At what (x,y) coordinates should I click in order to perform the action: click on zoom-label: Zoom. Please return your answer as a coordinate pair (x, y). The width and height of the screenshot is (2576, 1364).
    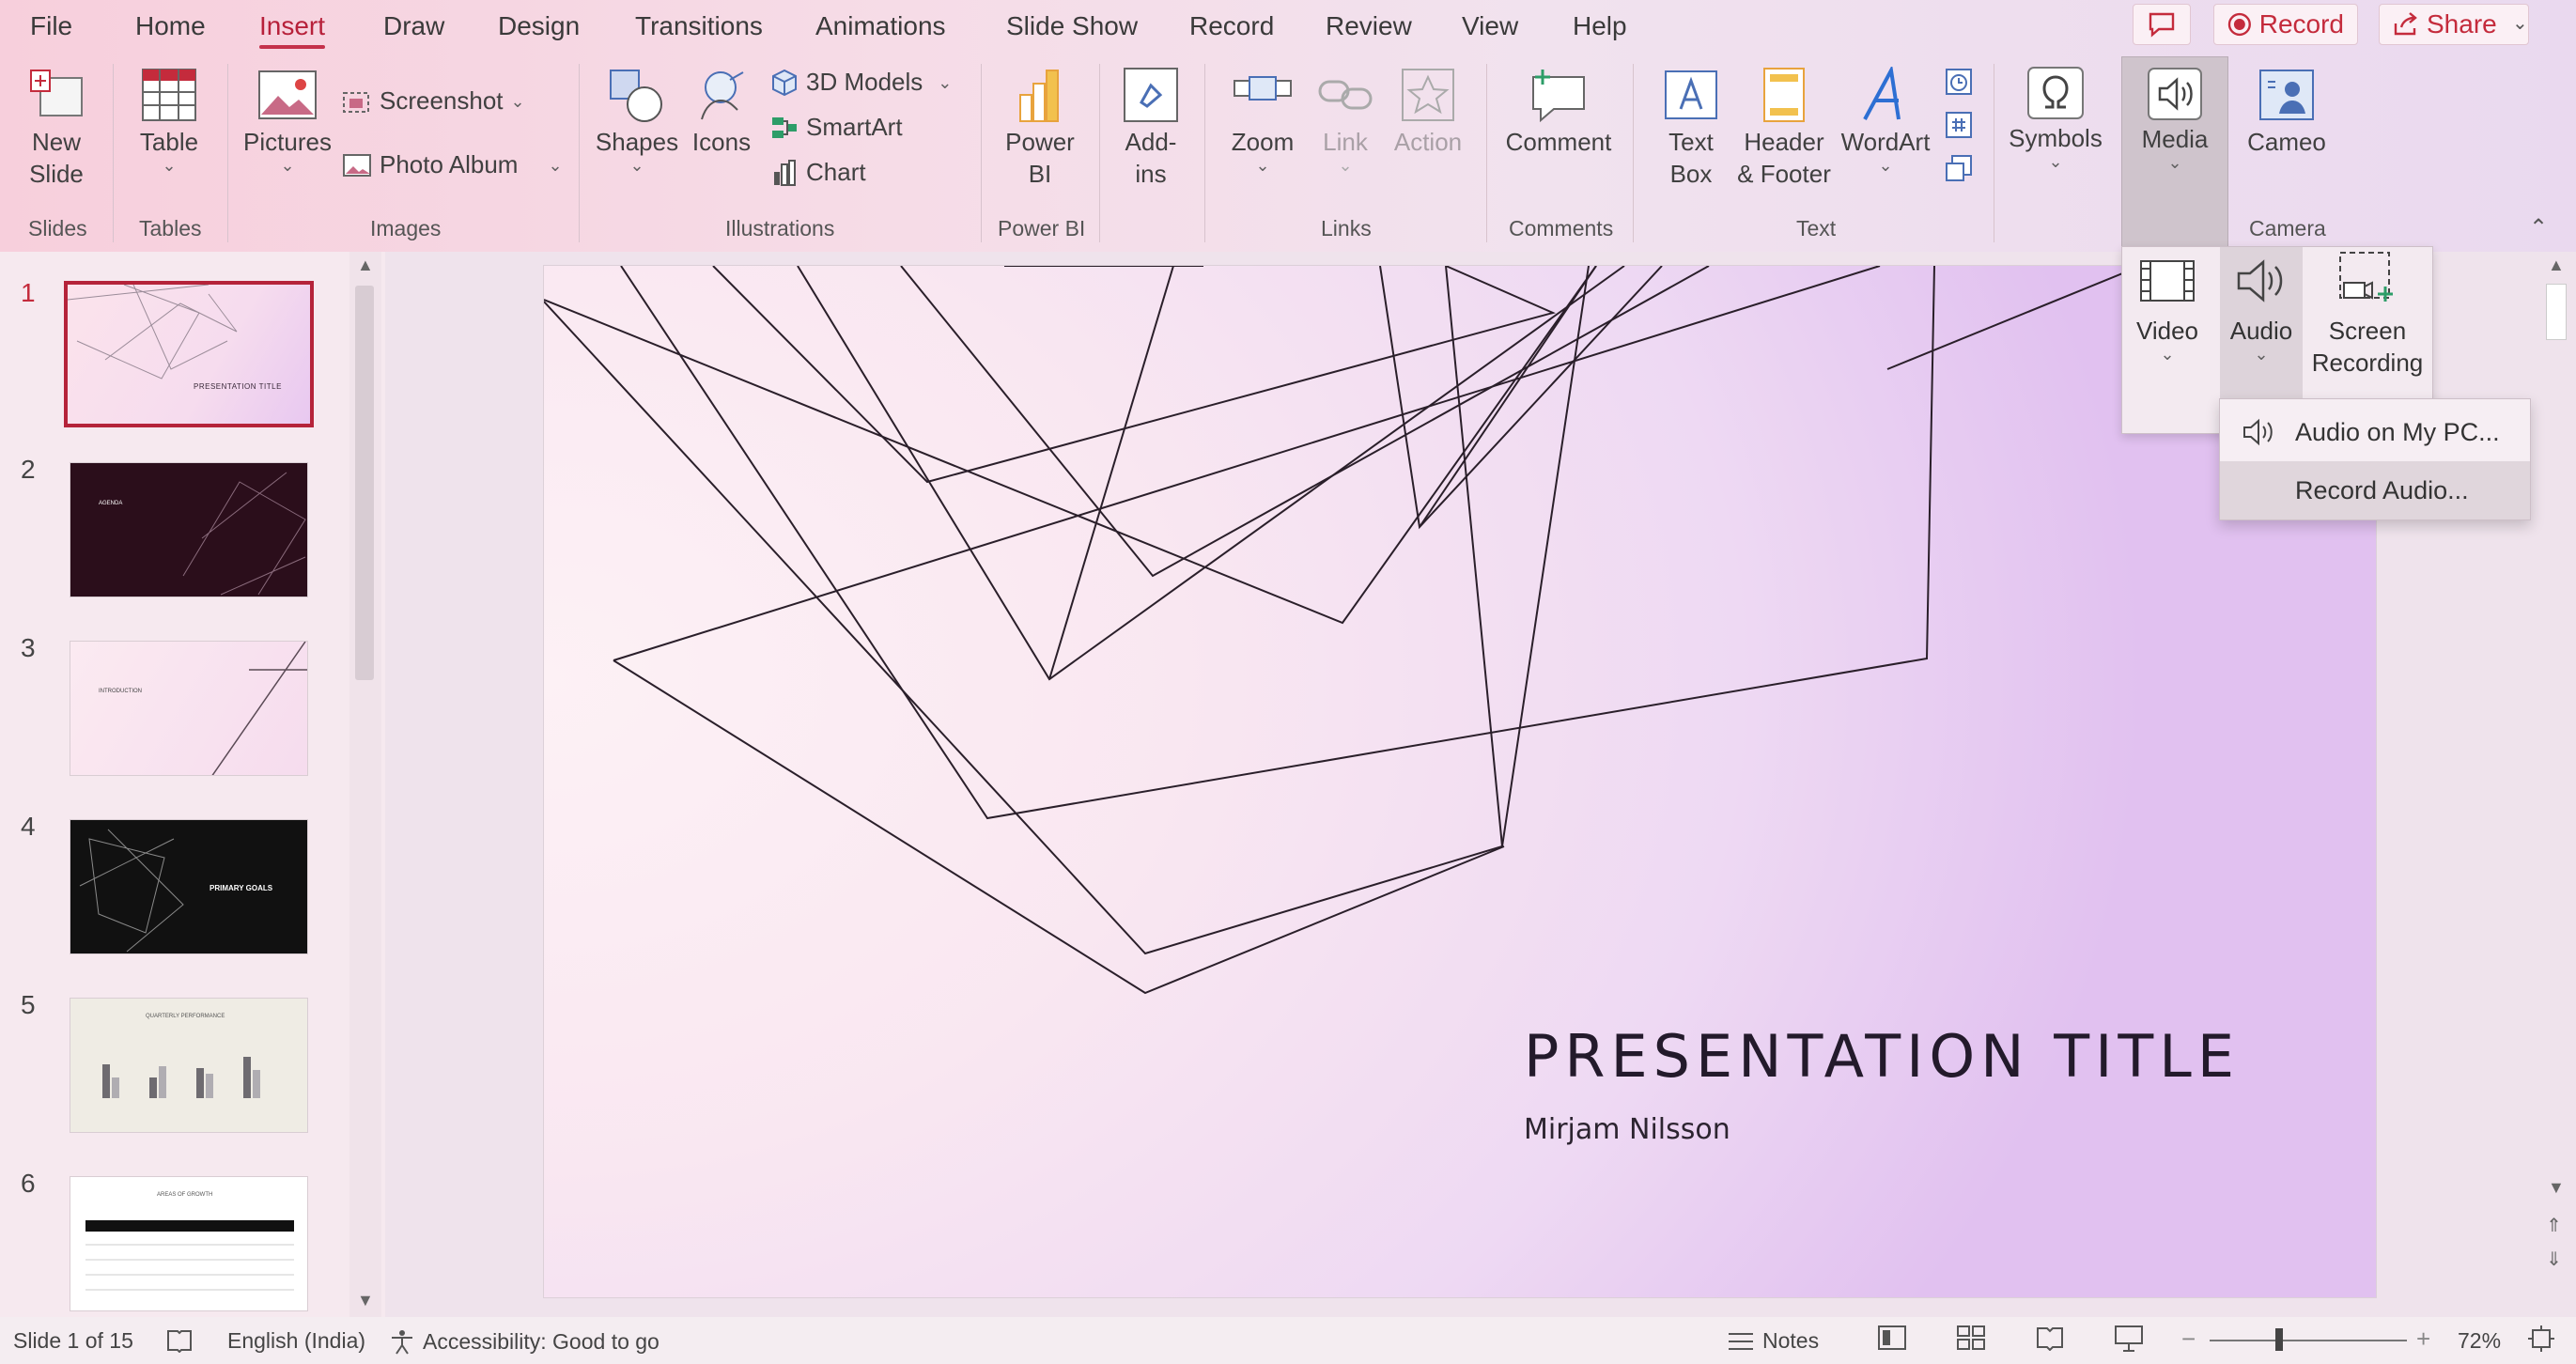
    Looking at the image, I should click on (1263, 142).